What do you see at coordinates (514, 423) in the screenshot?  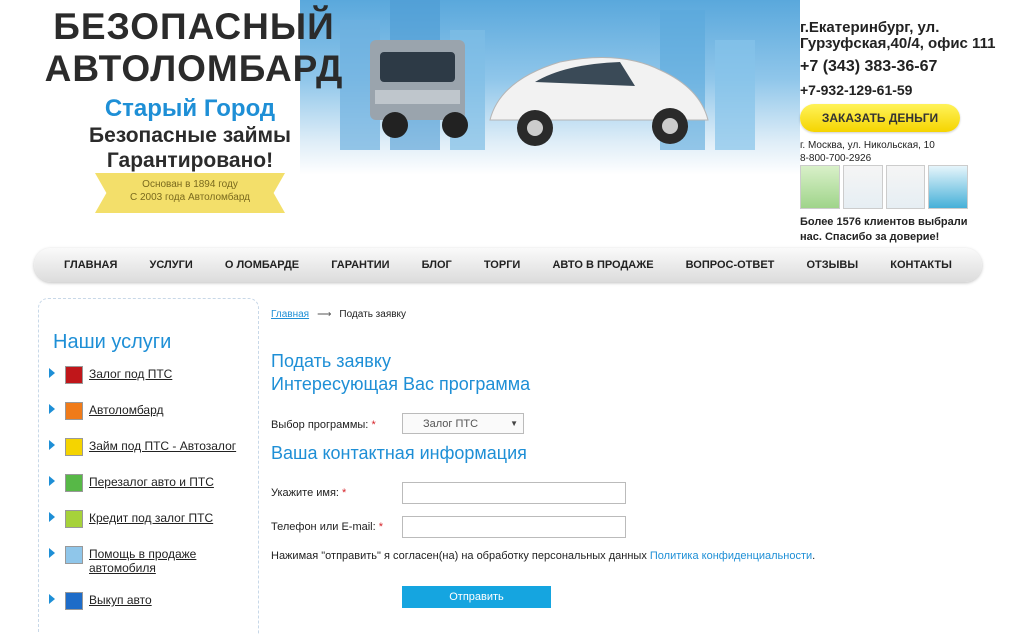 I see `caret-down-icon: ▼` at bounding box center [514, 423].